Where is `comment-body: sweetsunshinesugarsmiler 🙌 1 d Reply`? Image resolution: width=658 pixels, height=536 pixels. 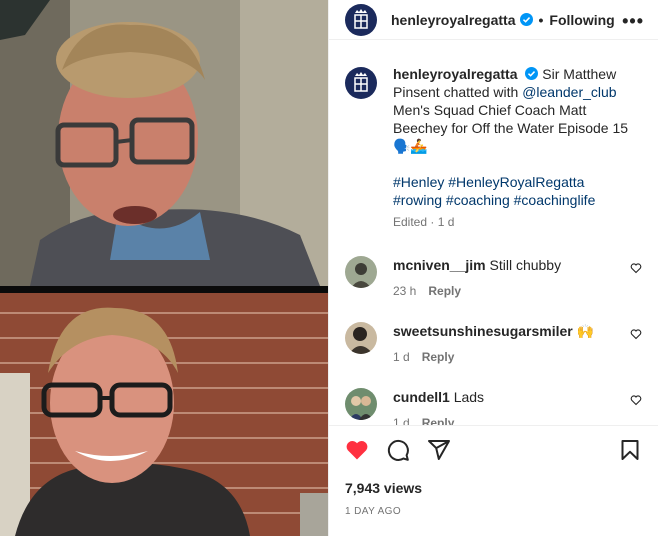
comment-body: sweetsunshinesugarsmiler 🙌 1 d Reply is located at coordinates (493, 344).